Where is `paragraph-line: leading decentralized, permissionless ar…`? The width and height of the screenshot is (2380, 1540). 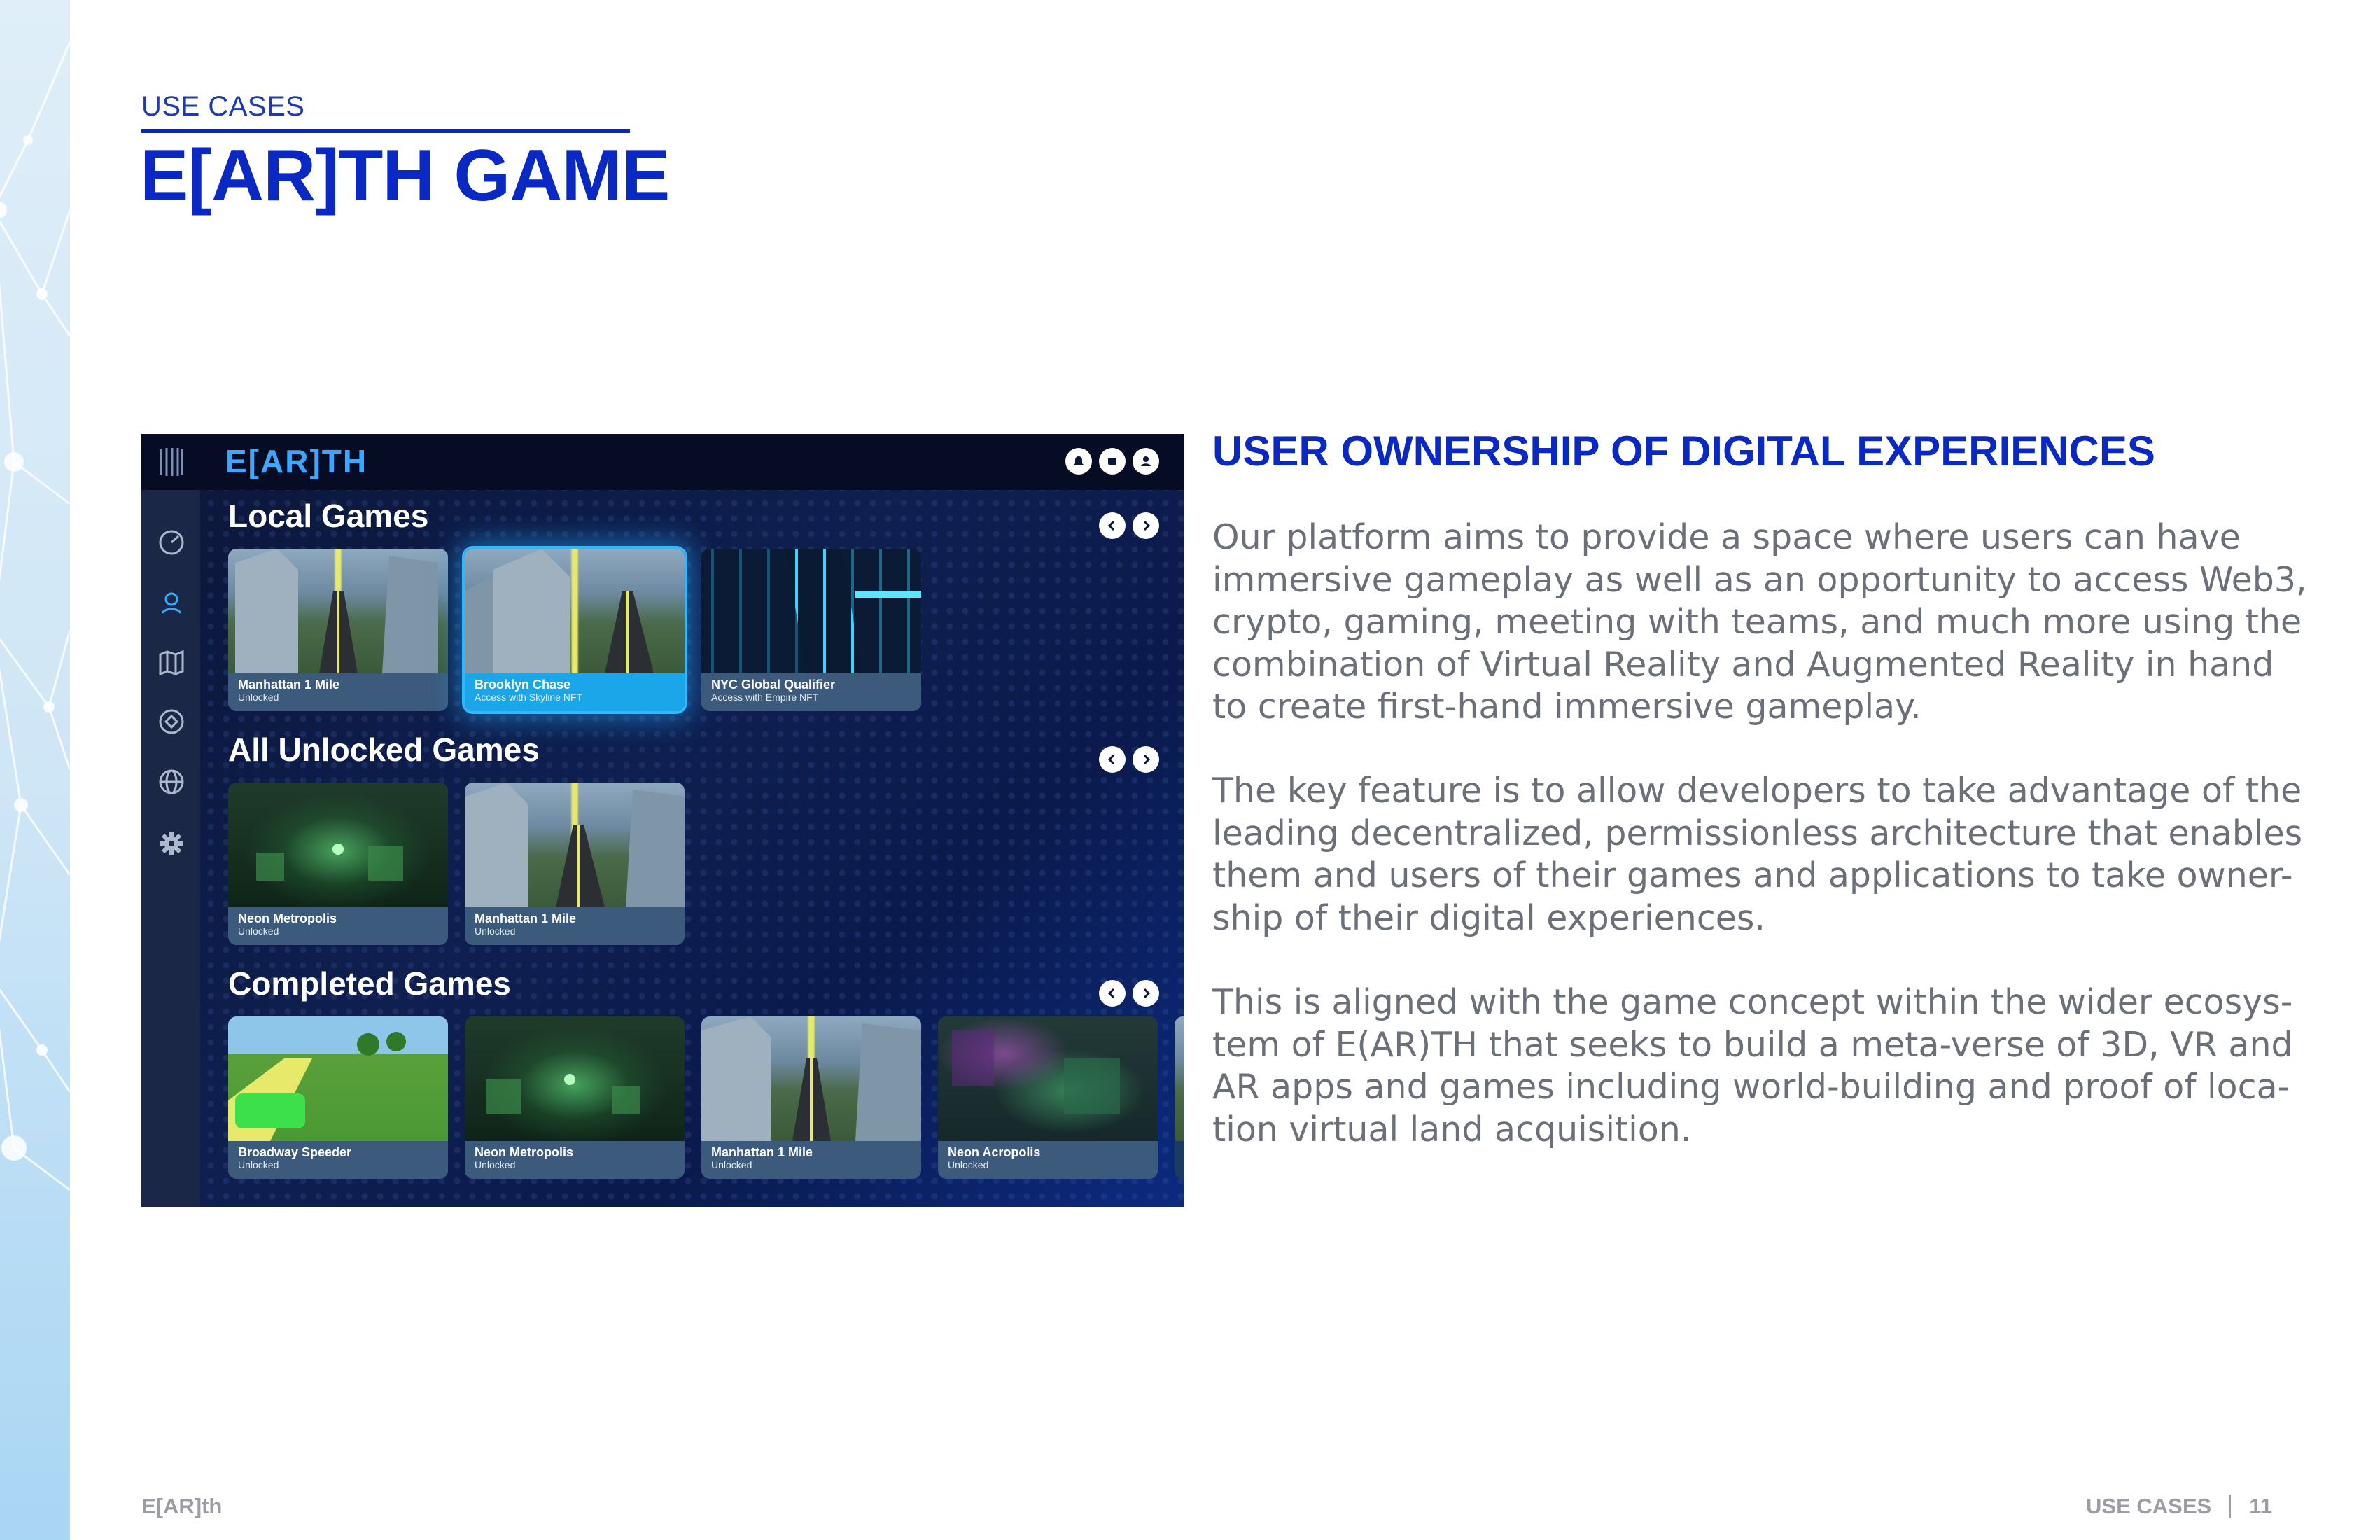 paragraph-line: leading decentralized, permissionless ar… is located at coordinates (1757, 833).